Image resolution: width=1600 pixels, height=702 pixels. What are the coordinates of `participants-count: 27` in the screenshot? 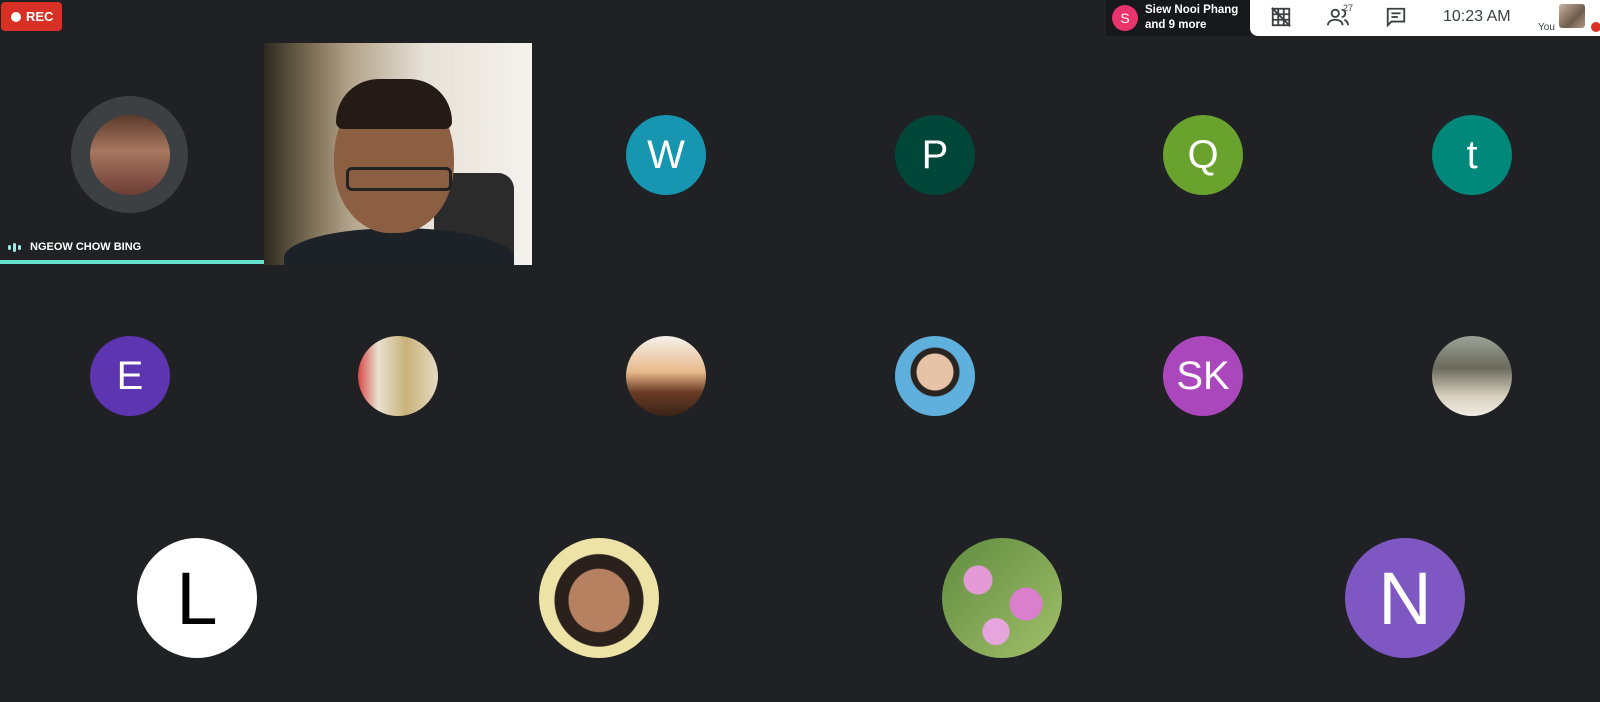 It's located at (1348, 8).